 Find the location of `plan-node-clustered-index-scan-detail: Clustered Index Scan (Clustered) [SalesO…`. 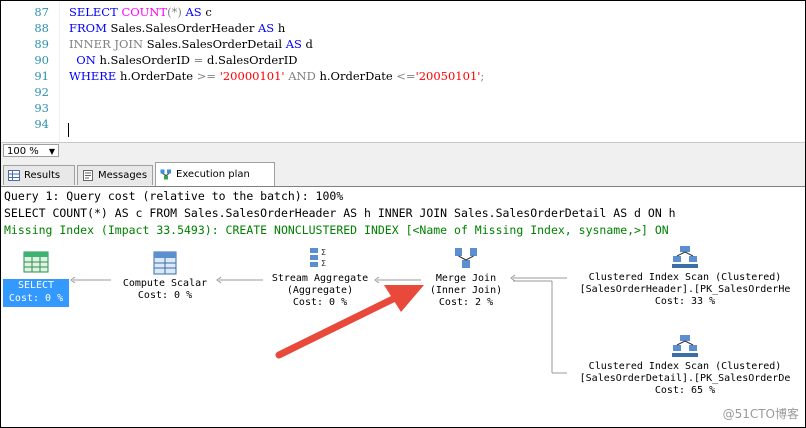

plan-node-clustered-index-scan-detail: Clustered Index Scan (Clustered) [SalesO… is located at coordinates (685, 365).